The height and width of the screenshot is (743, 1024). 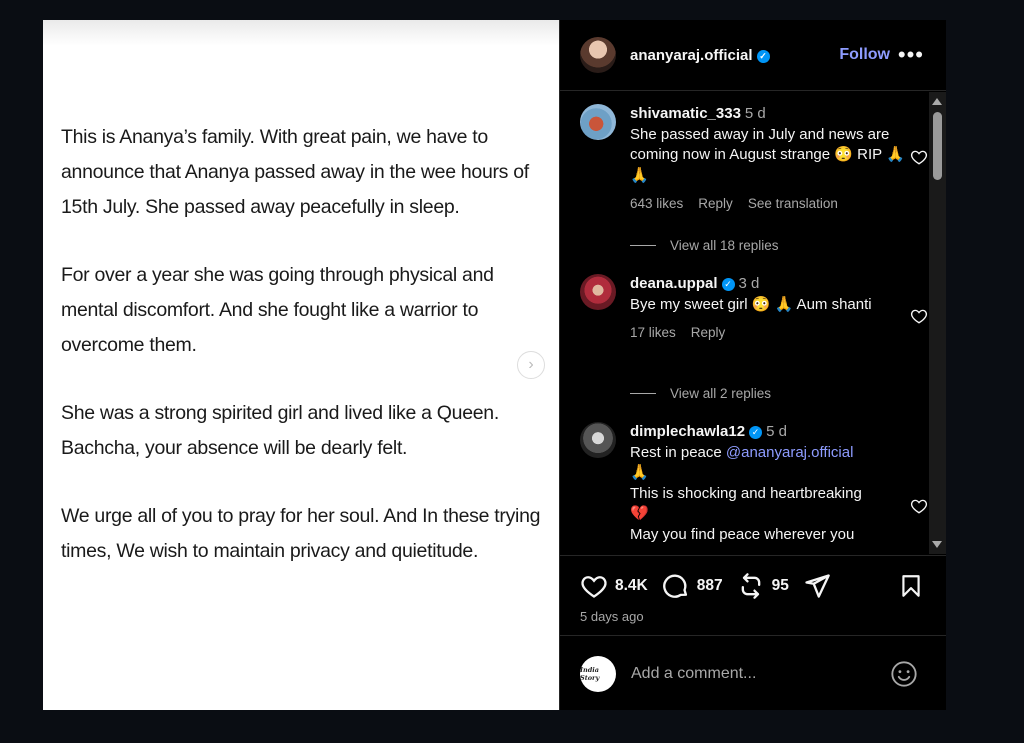 What do you see at coordinates (691, 55) in the screenshot?
I see `post-author-name: ananyaraj.official` at bounding box center [691, 55].